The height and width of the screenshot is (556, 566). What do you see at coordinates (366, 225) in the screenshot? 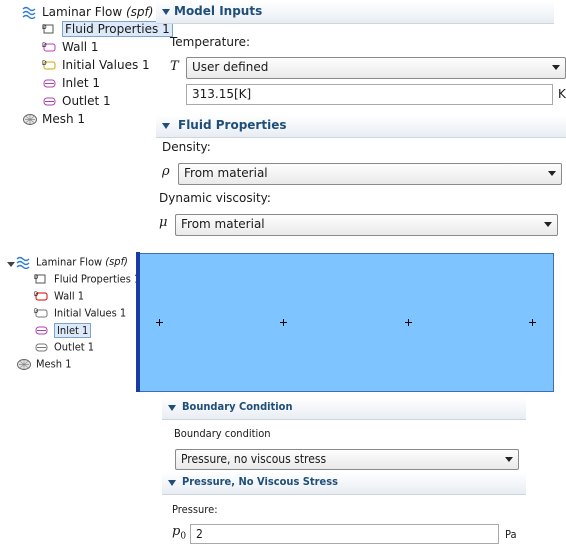
I see `viscosity-select: From material` at bounding box center [366, 225].